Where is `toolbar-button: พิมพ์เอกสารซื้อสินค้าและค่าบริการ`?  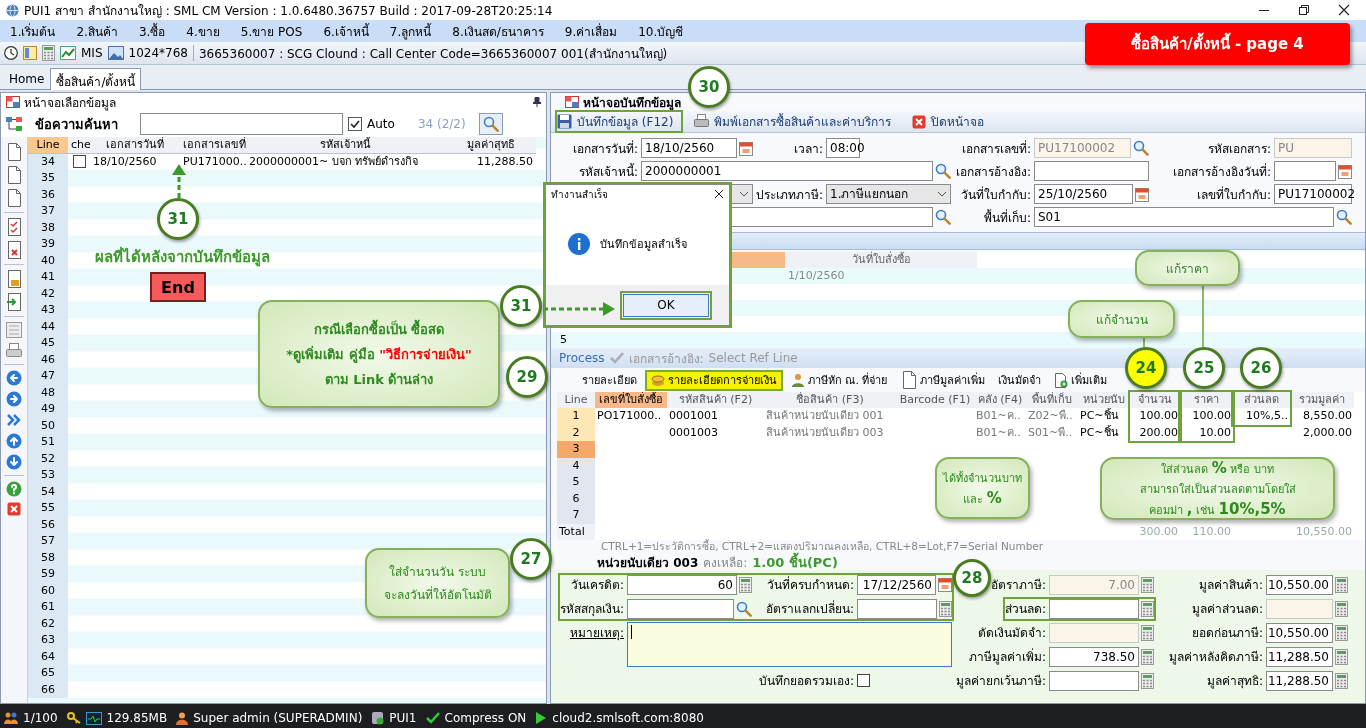
toolbar-button: พิมพ์เอกสารซื้อสินค้าและค่าบริการ is located at coordinates (803, 121).